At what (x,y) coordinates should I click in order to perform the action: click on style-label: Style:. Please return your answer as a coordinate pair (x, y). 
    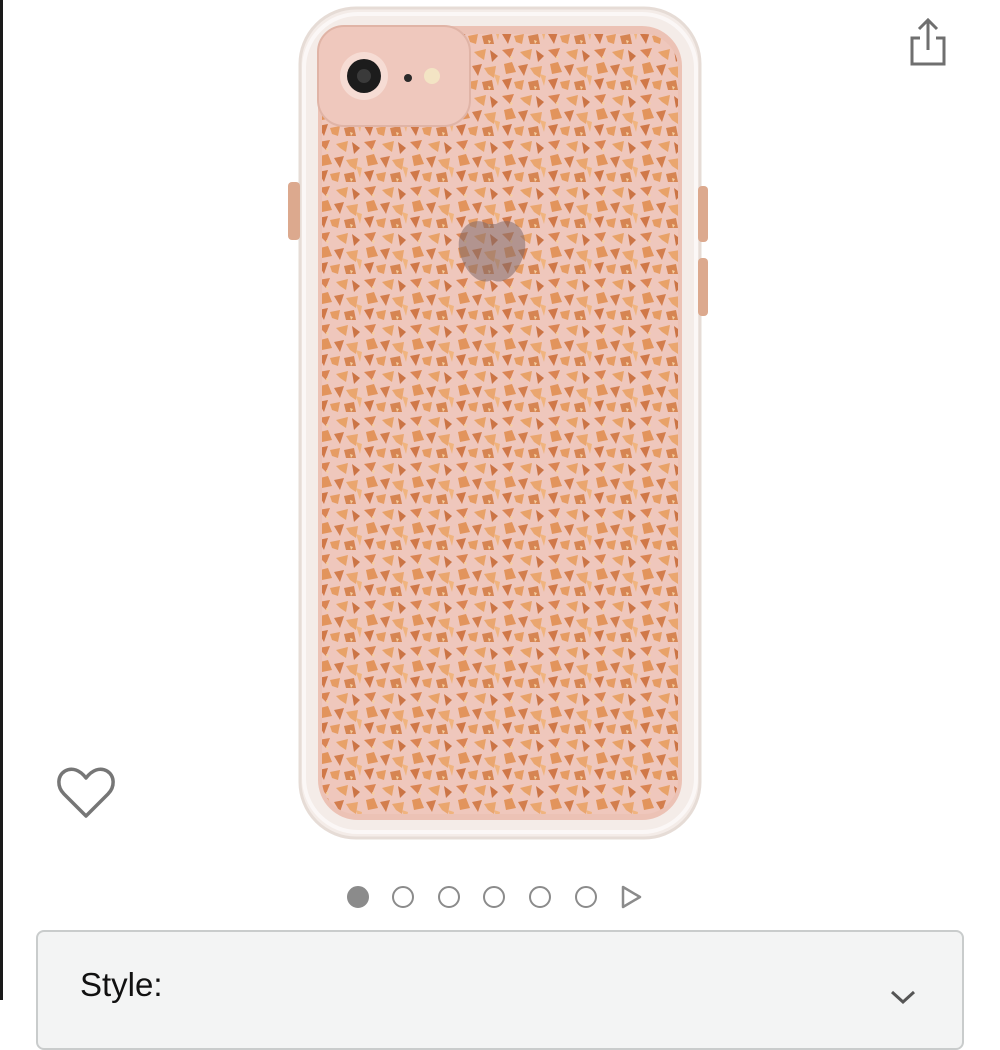
    Looking at the image, I should click on (121, 984).